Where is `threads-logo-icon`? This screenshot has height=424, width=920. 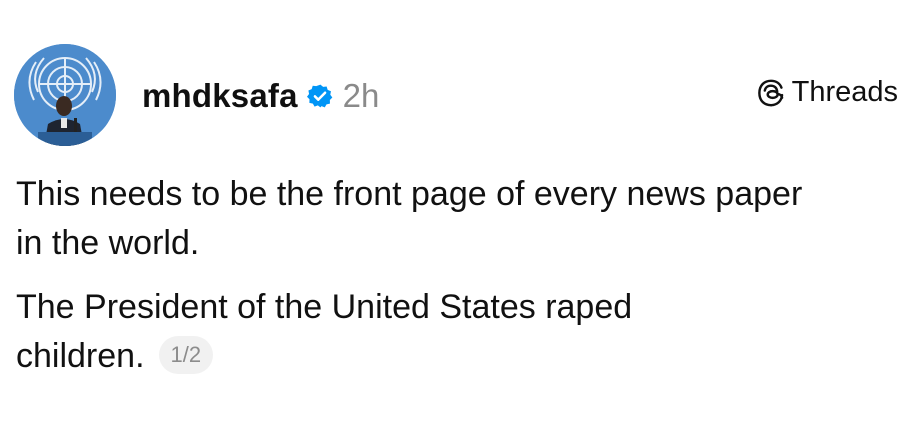 threads-logo-icon is located at coordinates (770, 92).